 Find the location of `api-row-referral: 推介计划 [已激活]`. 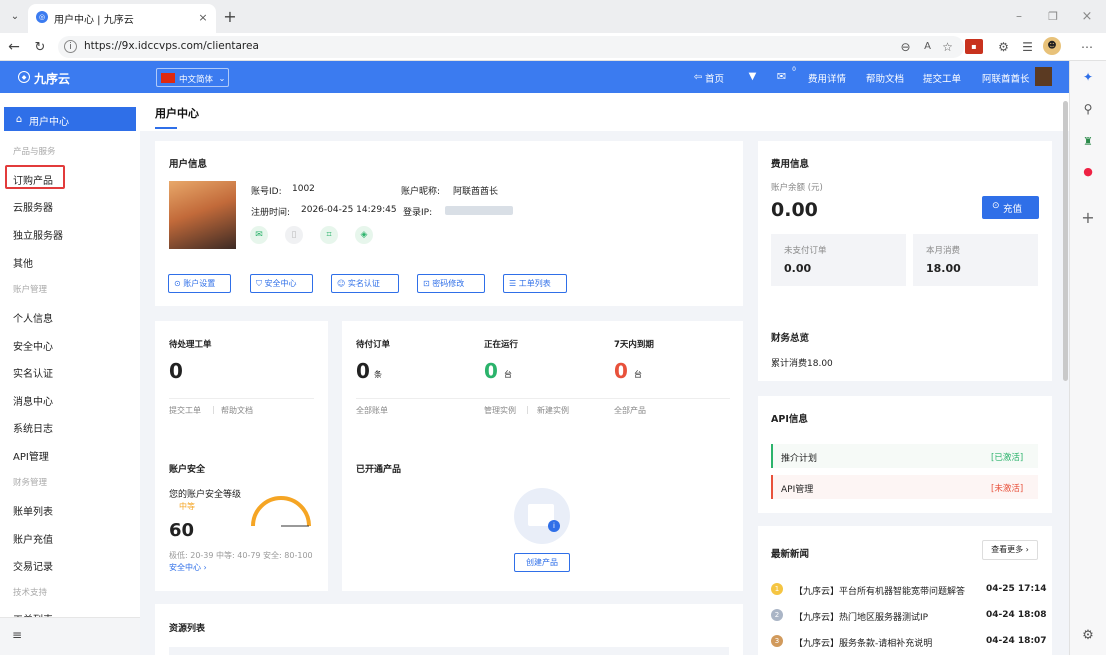

api-row-referral: 推介计划 [已激活] is located at coordinates (904, 456).